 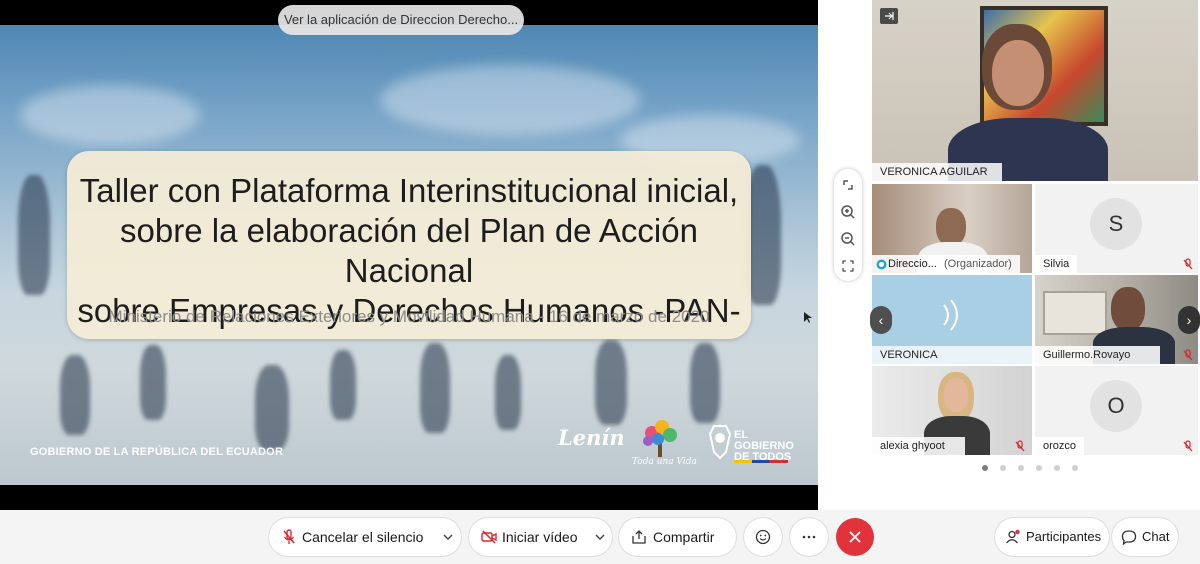 I want to click on participant-tile: O orozco, so click(x=1116, y=410).